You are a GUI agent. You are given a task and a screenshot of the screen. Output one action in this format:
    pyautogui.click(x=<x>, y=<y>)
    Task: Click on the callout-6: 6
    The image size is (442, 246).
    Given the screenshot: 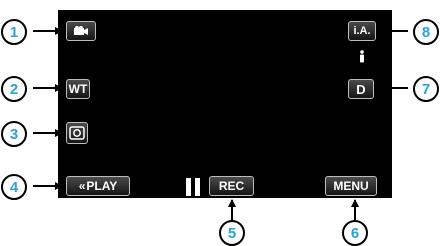 What is the action you would take?
    pyautogui.click(x=355, y=233)
    